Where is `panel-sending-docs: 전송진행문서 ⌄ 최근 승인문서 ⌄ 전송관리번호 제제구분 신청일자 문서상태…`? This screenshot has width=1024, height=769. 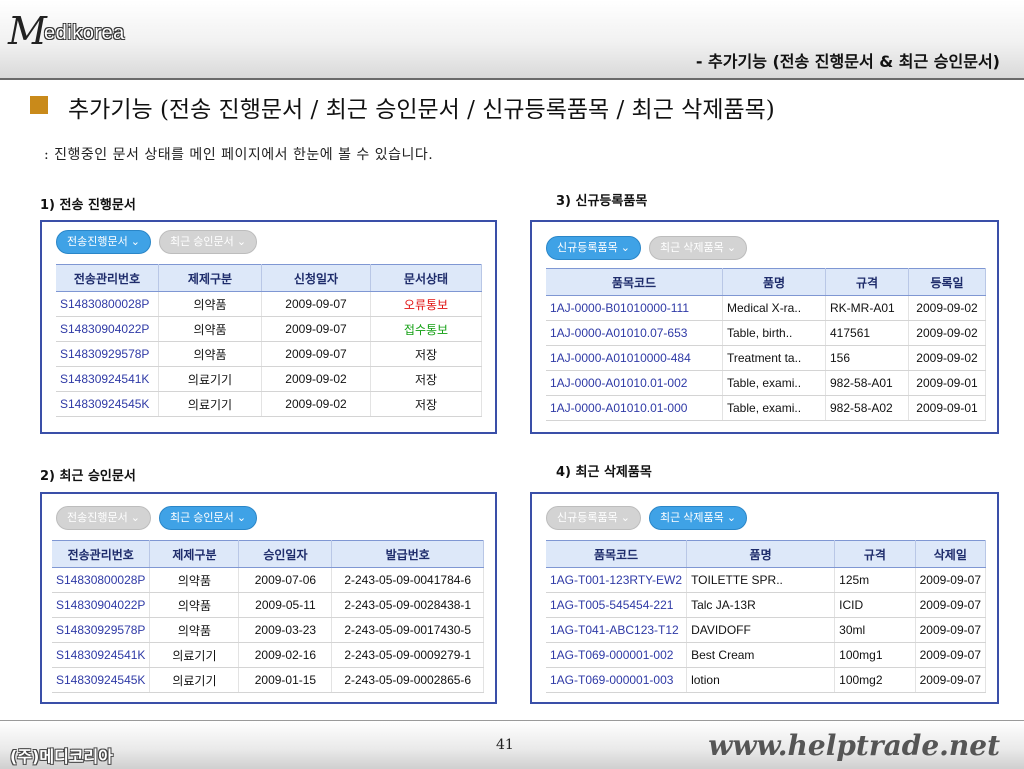
panel-sending-docs: 전송진행문서 ⌄ 최근 승인문서 ⌄ 전송관리번호 제제구분 신청일자 문서상태… is located at coordinates (268, 327).